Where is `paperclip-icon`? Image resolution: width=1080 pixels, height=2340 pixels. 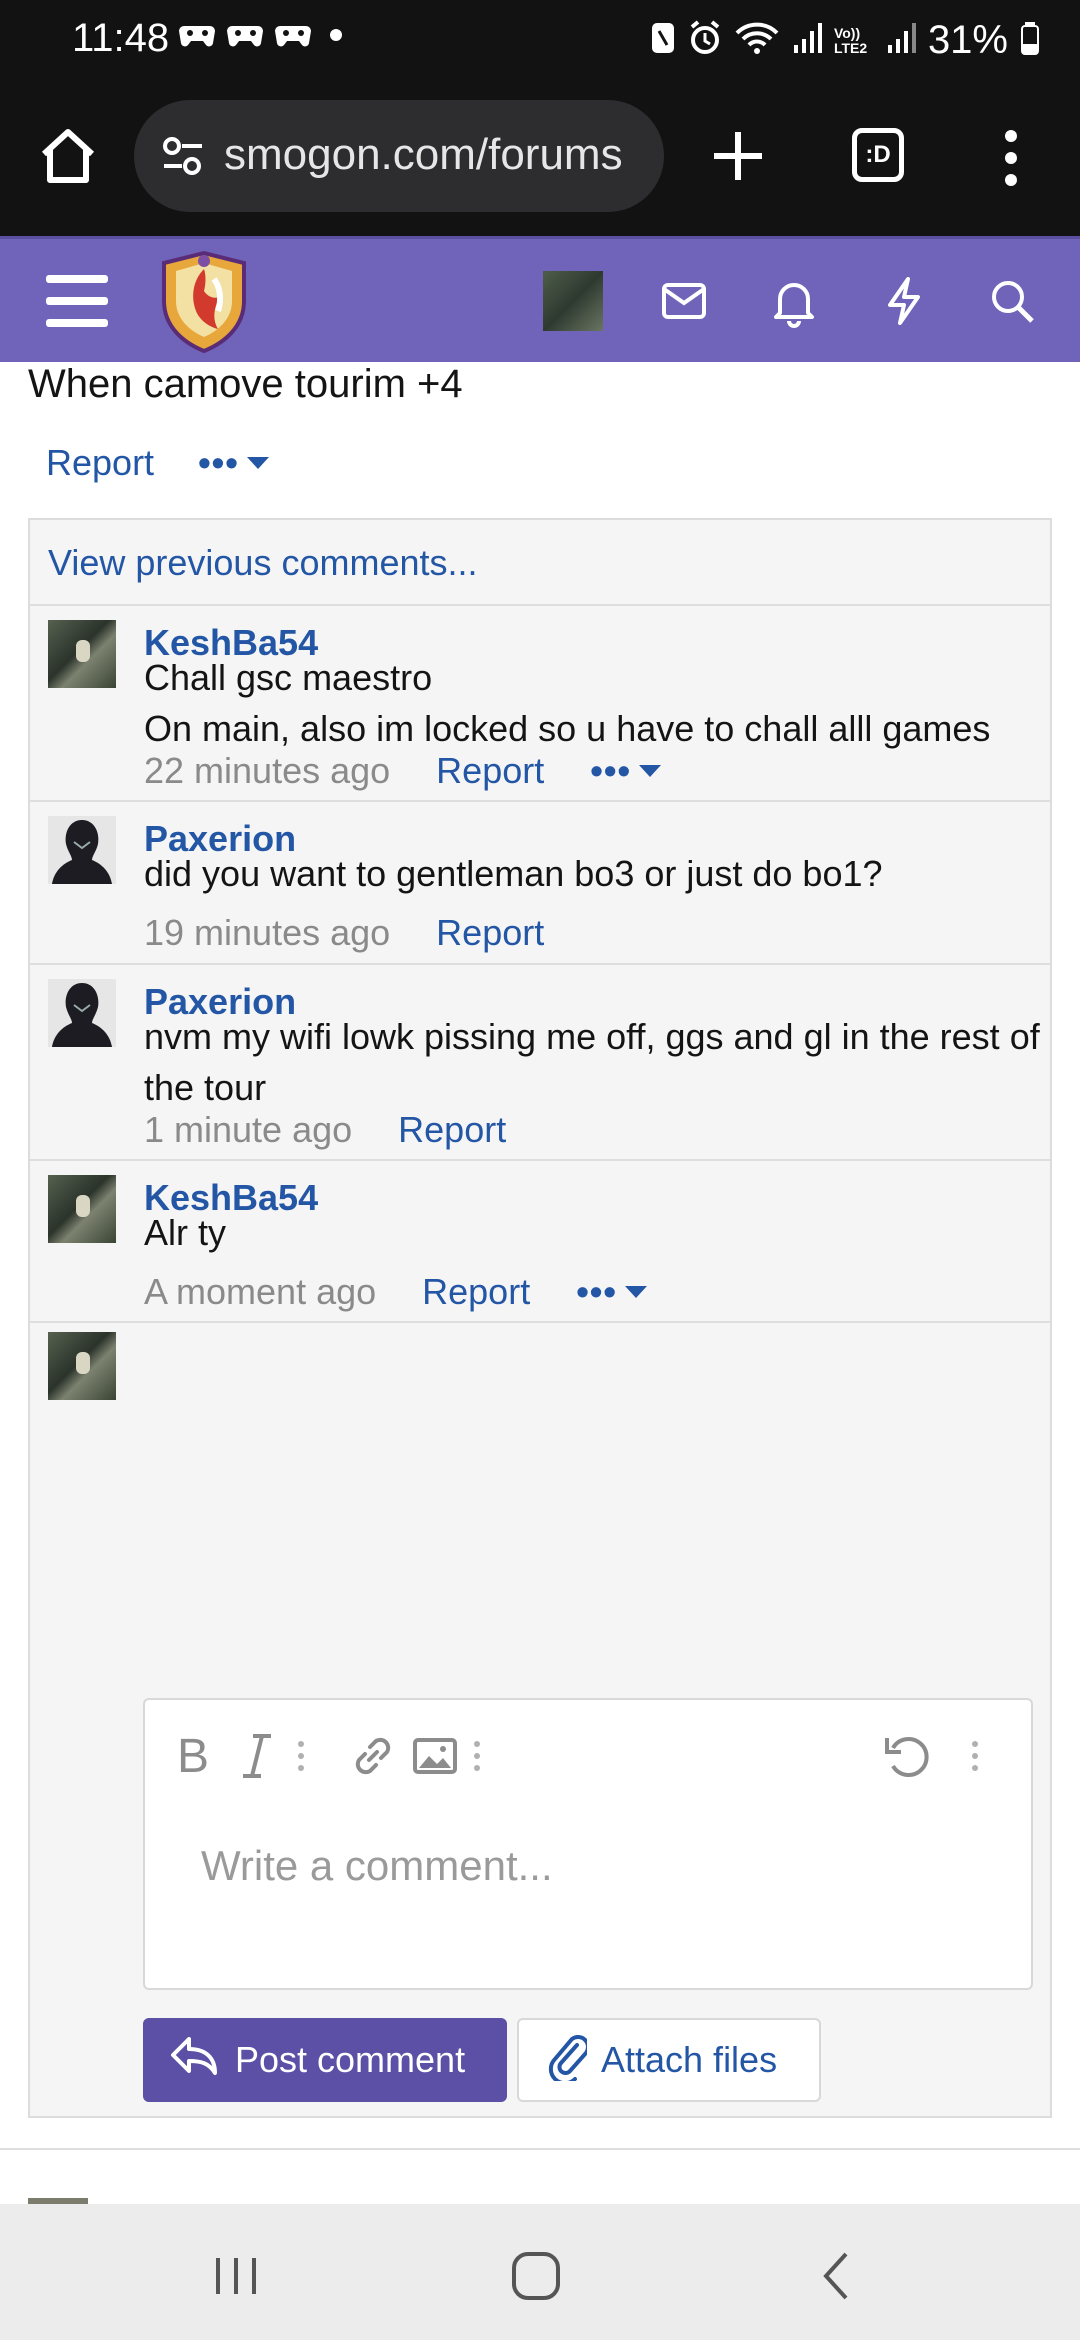
paperclip-icon is located at coordinates (568, 2060).